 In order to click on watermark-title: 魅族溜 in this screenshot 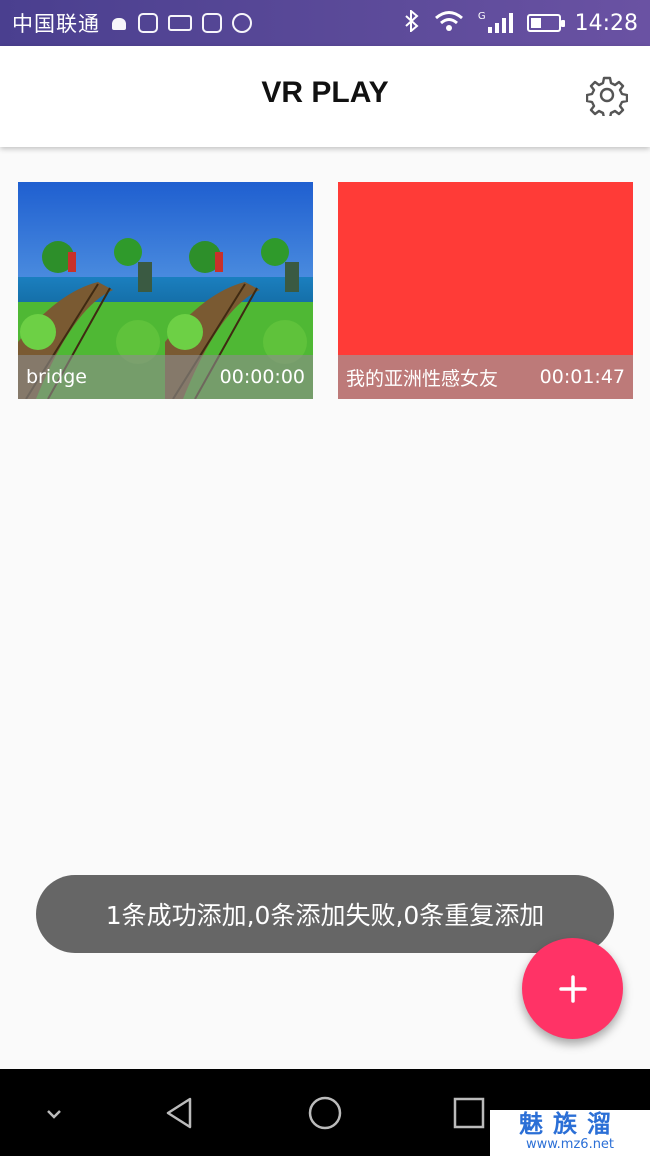, I will do `click(570, 1124)`.